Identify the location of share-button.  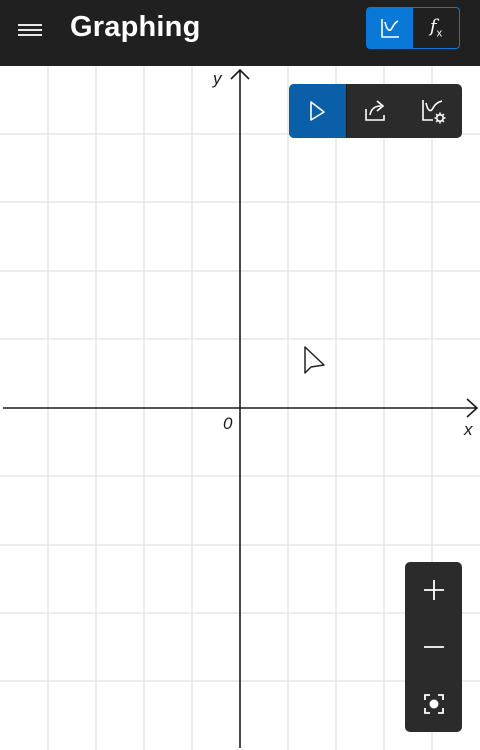
(376, 111).